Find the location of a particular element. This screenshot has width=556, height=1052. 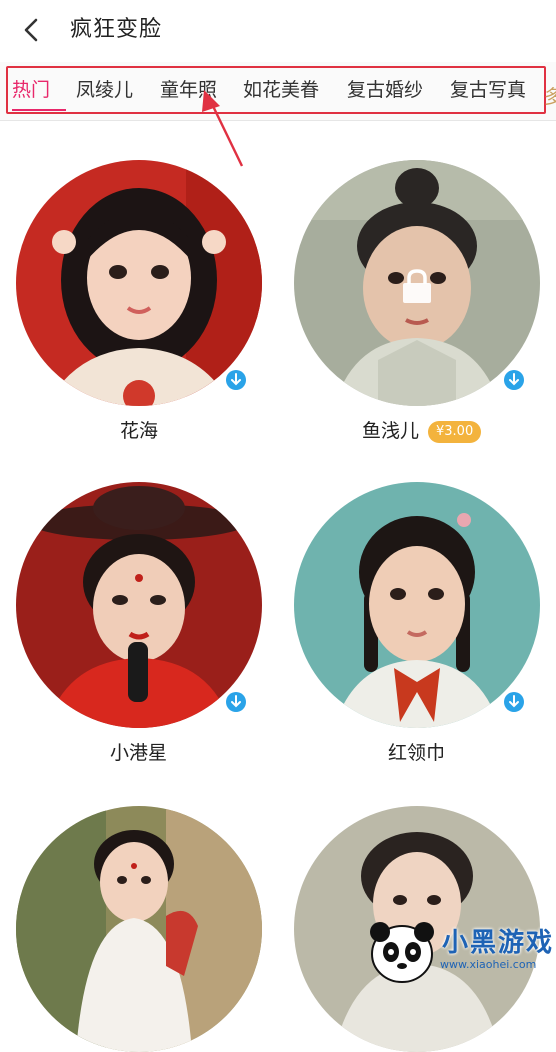

portrait-image-icon is located at coordinates (139, 929).